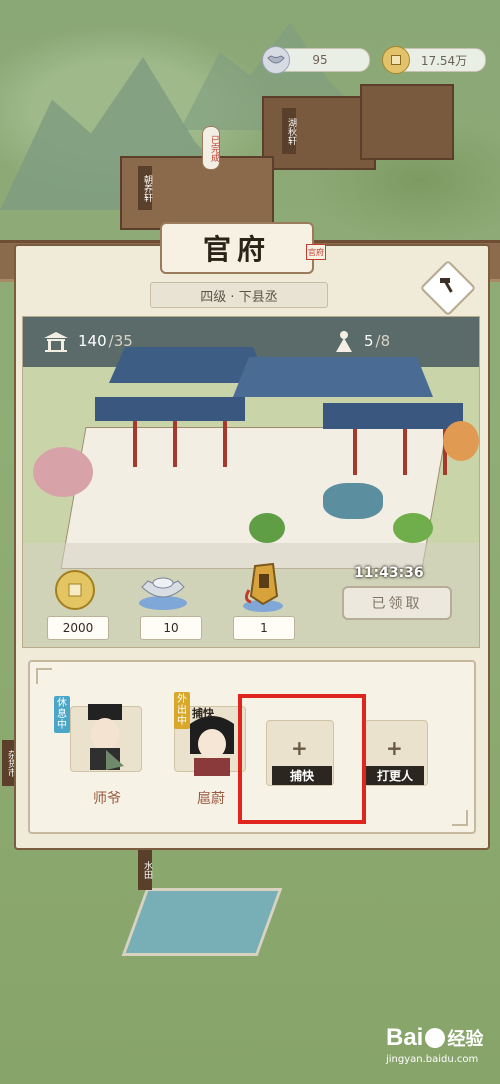  What do you see at coordinates (344, 341) in the screenshot?
I see `person-icon` at bounding box center [344, 341].